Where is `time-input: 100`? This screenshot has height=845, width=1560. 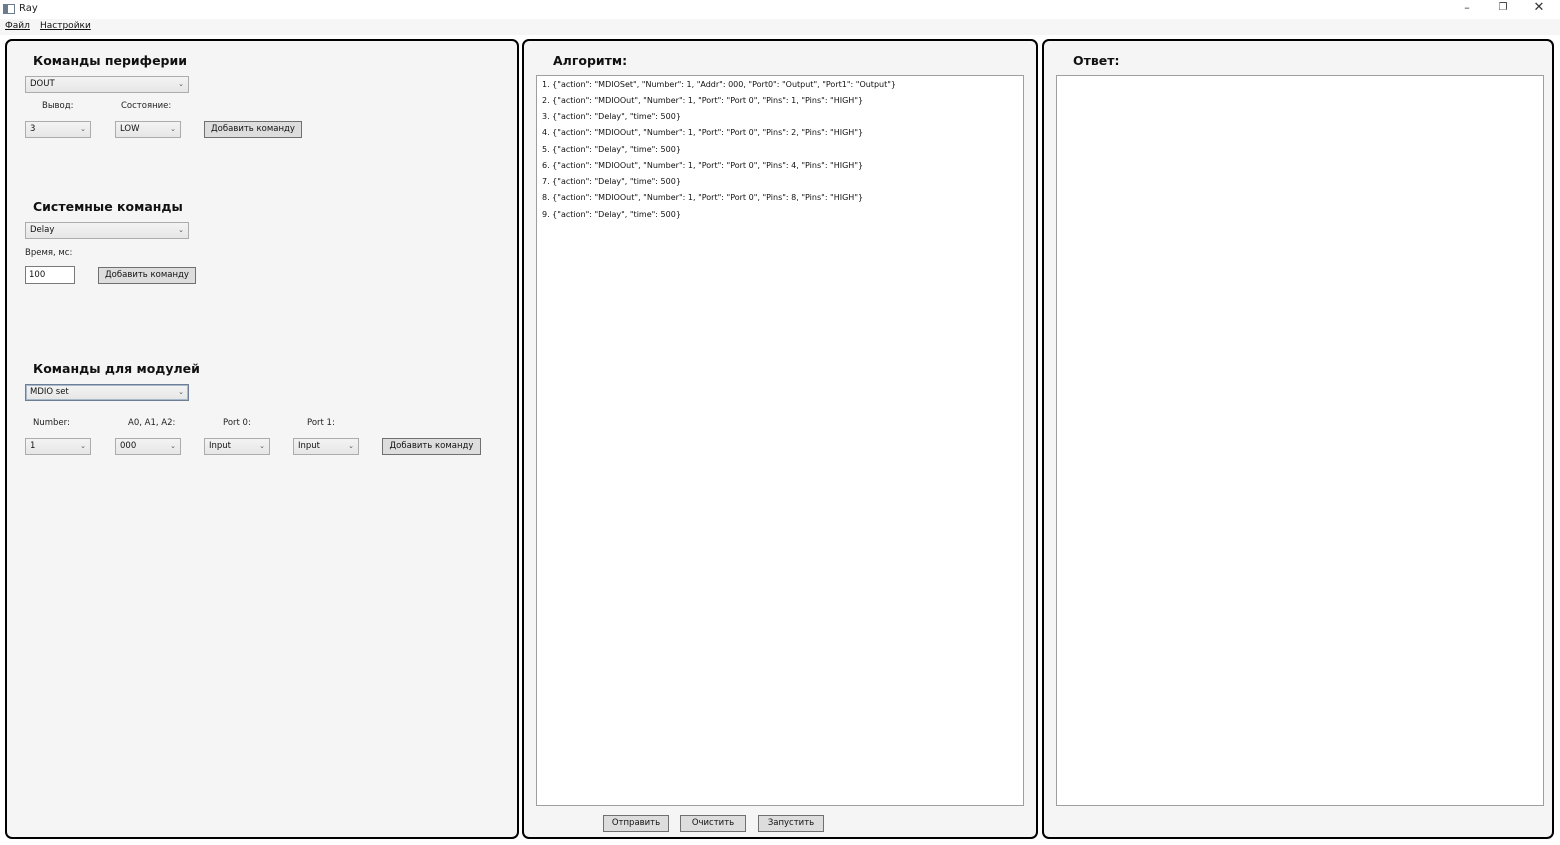
time-input: 100 is located at coordinates (50, 275).